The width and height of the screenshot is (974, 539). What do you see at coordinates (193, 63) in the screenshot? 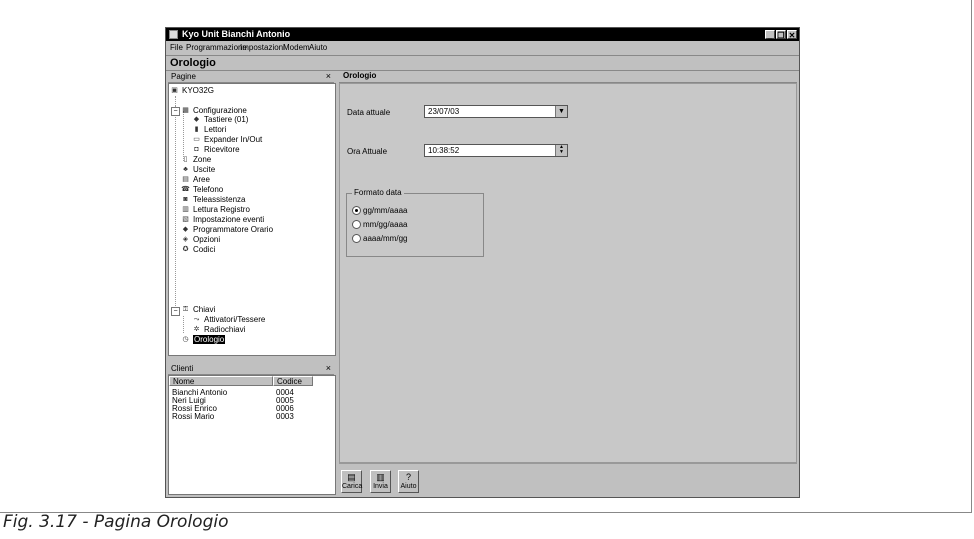
I see `page-title: Orologio` at bounding box center [193, 63].